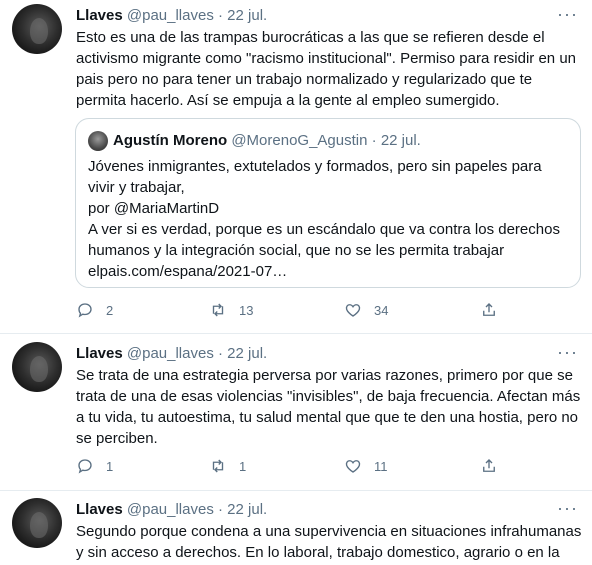 The width and height of the screenshot is (592, 565). I want to click on retweet-count: 13, so click(246, 310).